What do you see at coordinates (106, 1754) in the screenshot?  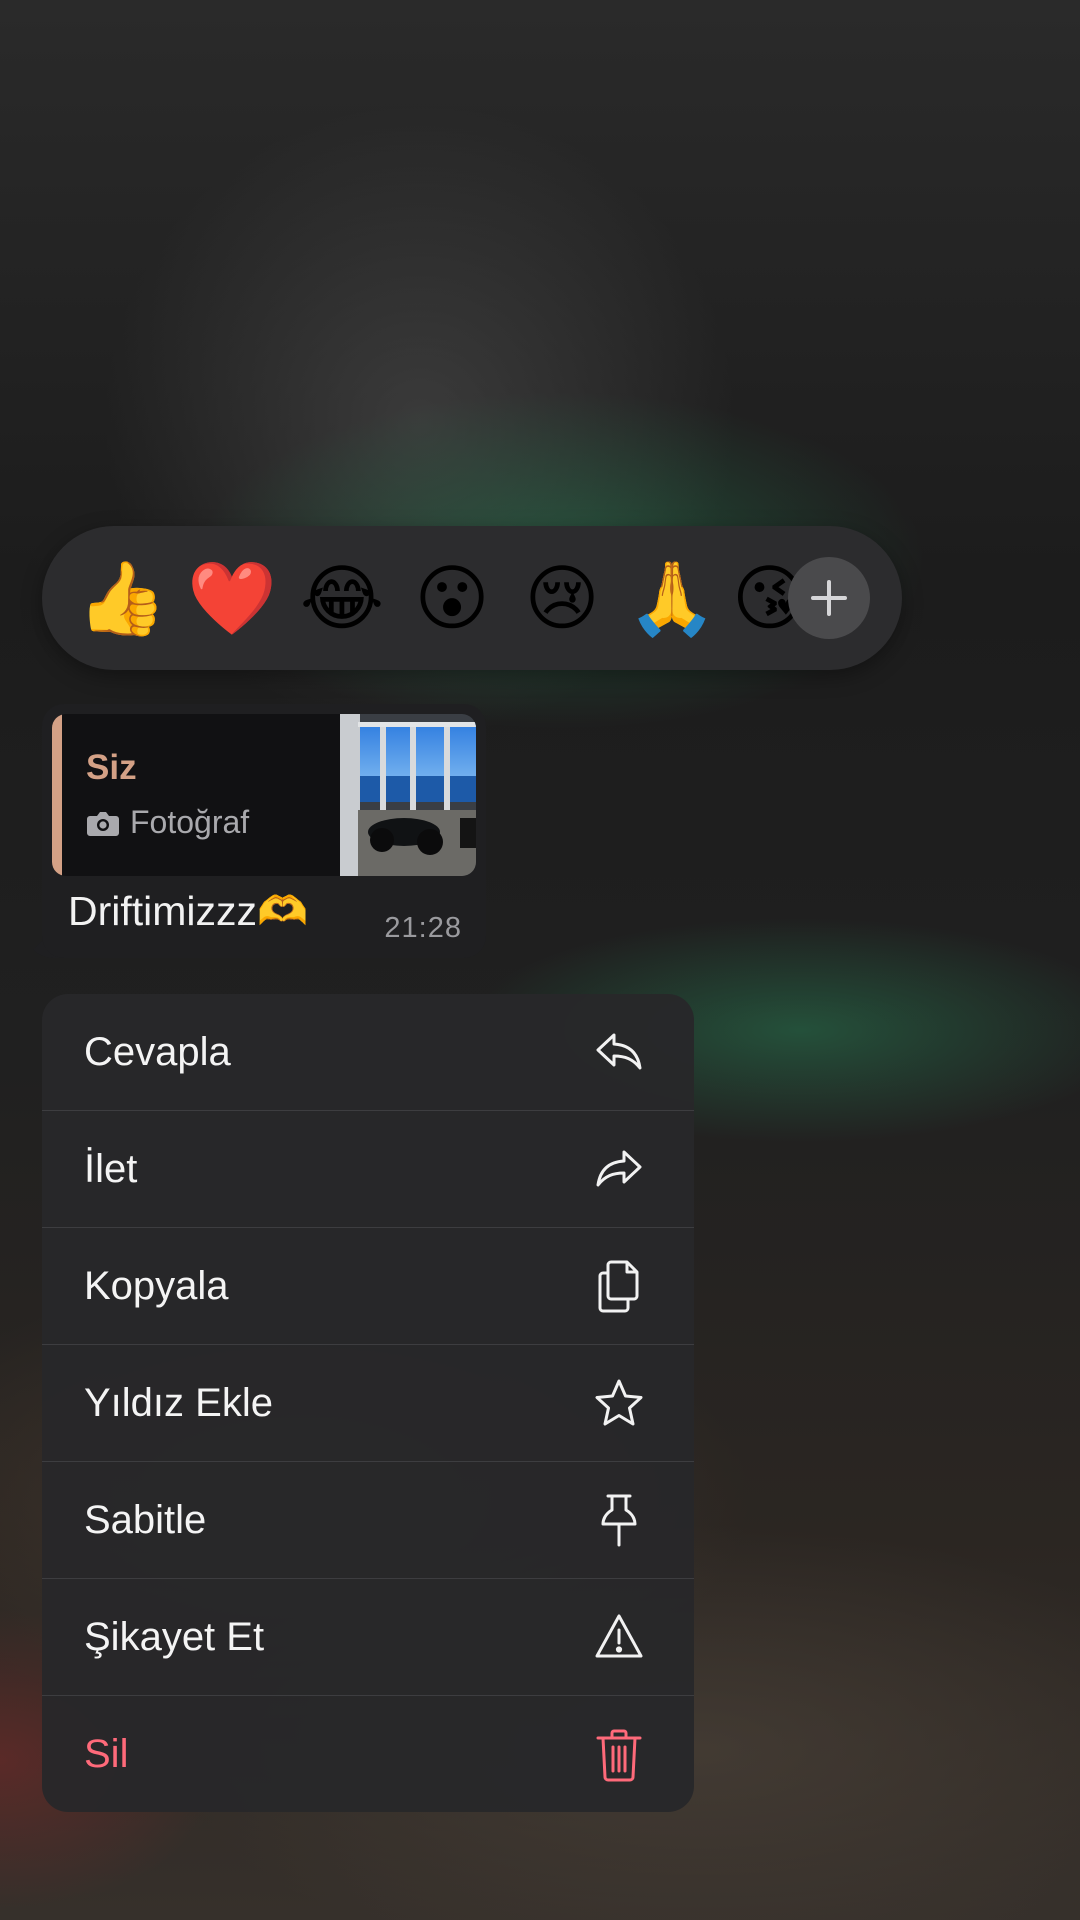 I see `menu-item-label: Sil` at bounding box center [106, 1754].